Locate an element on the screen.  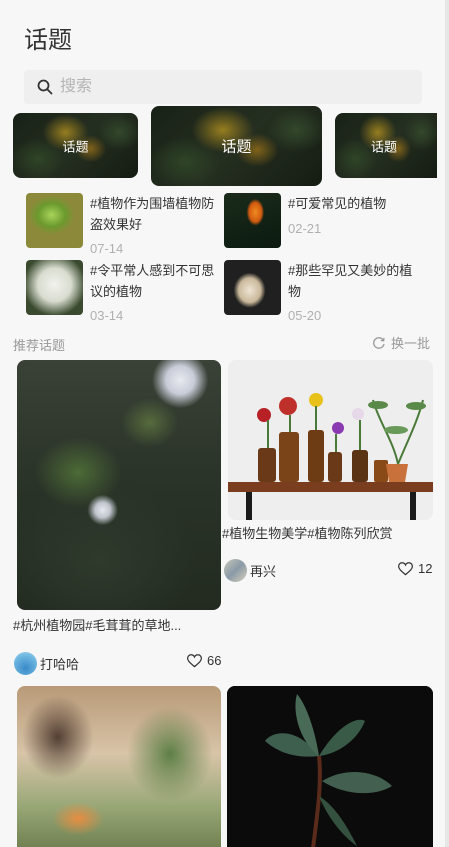
refresh-icon is located at coordinates (379, 342).